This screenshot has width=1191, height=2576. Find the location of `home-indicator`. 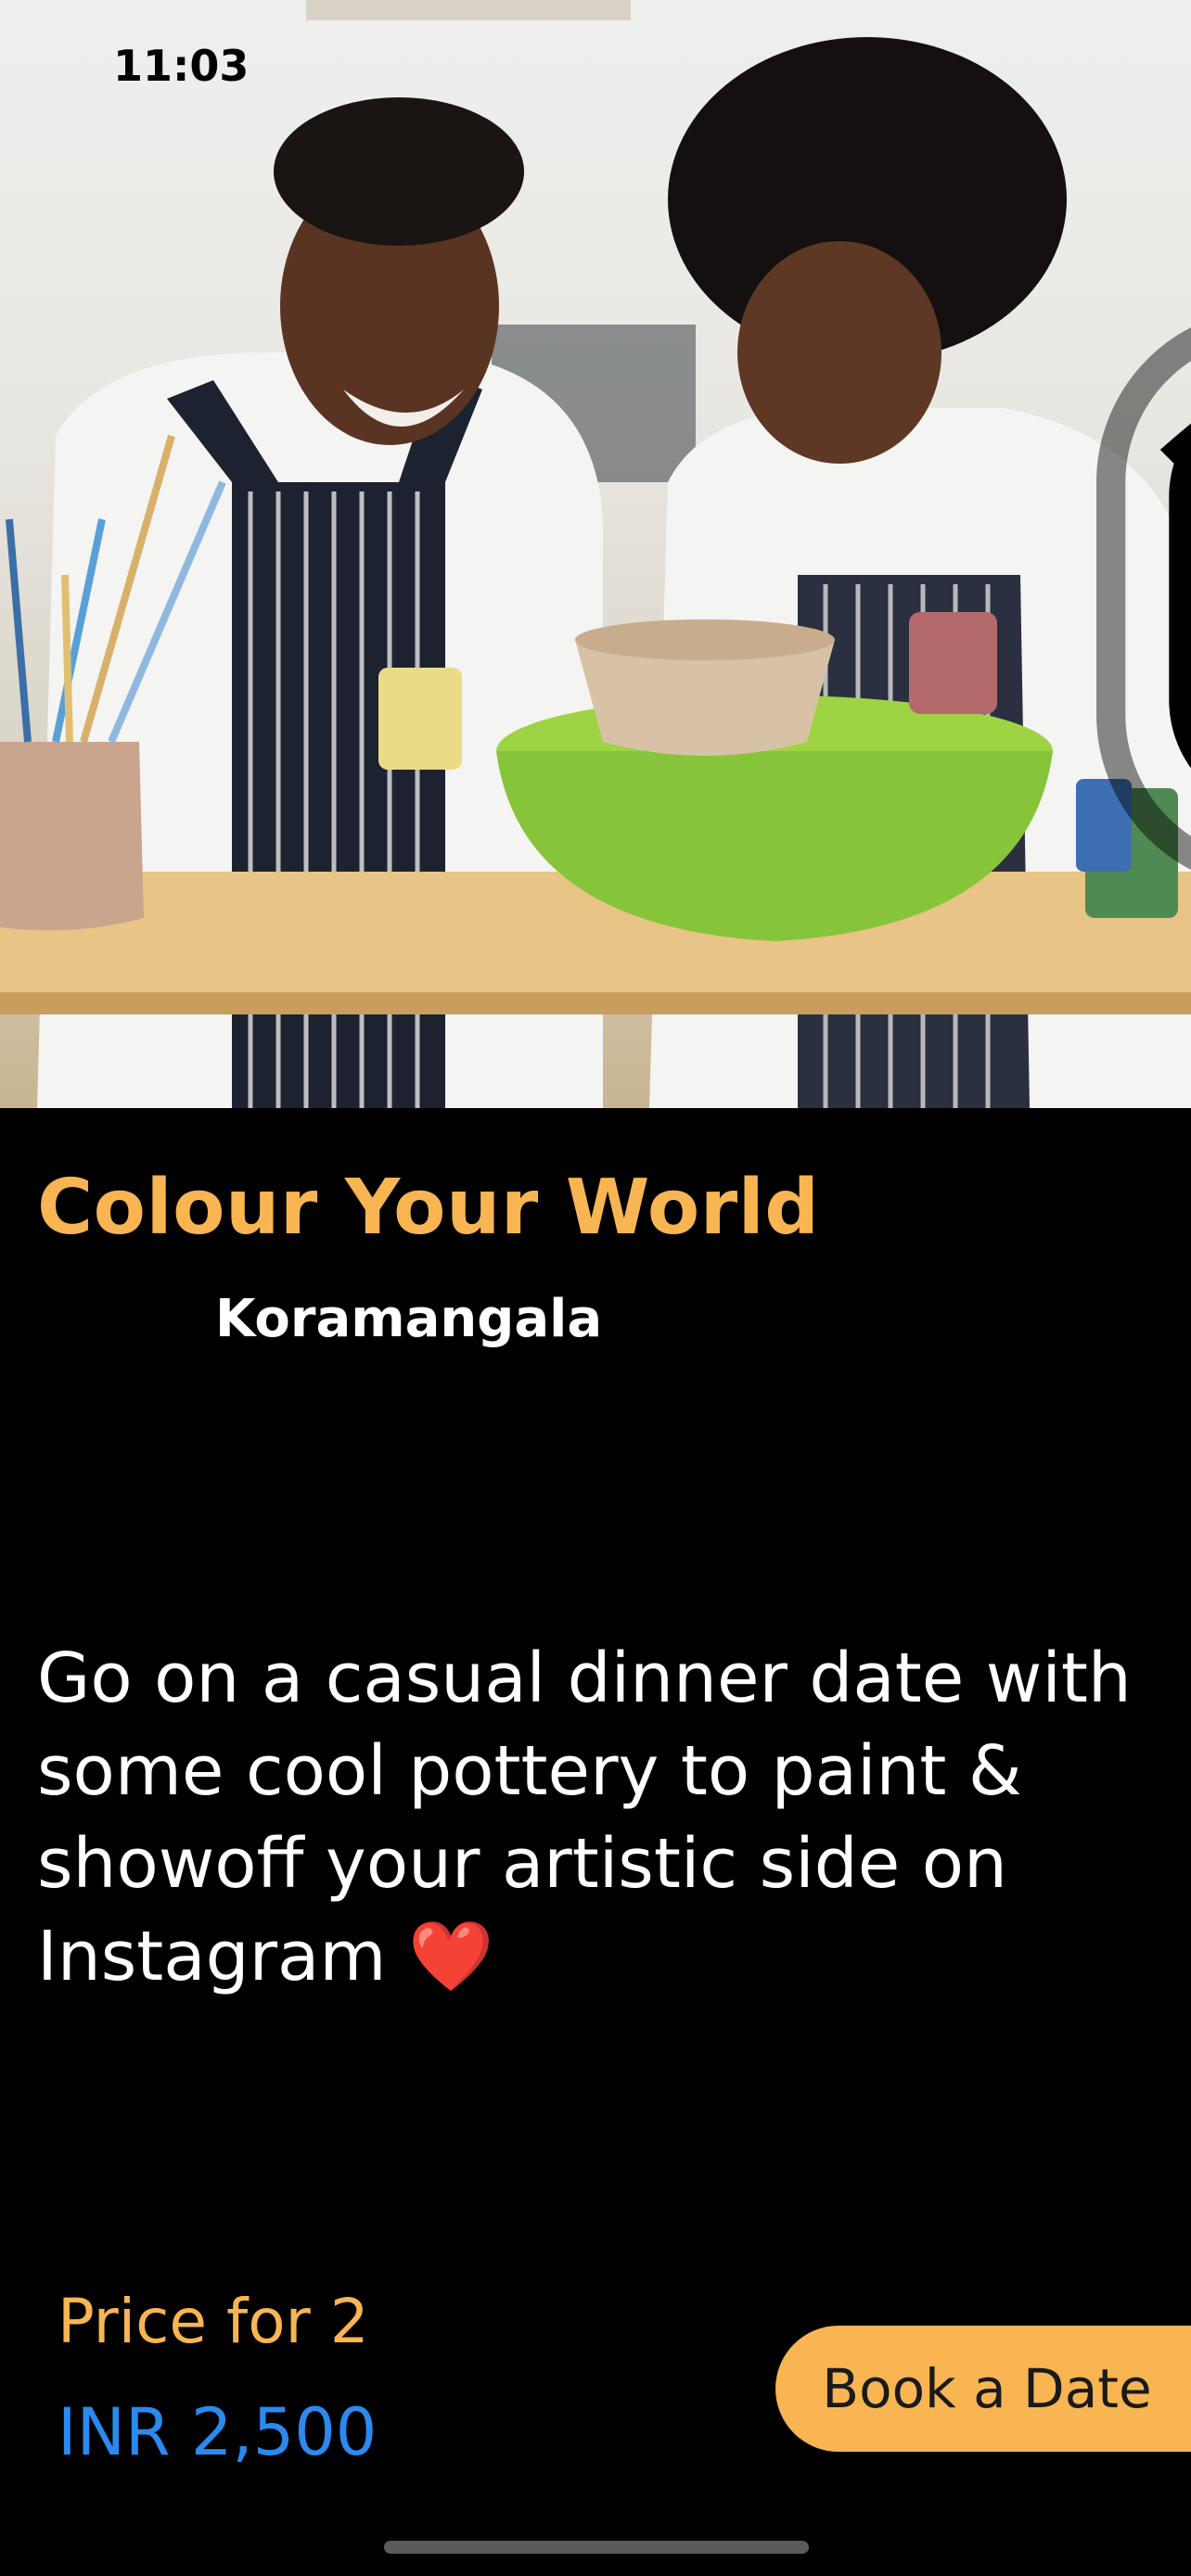

home-indicator is located at coordinates (597, 2547).